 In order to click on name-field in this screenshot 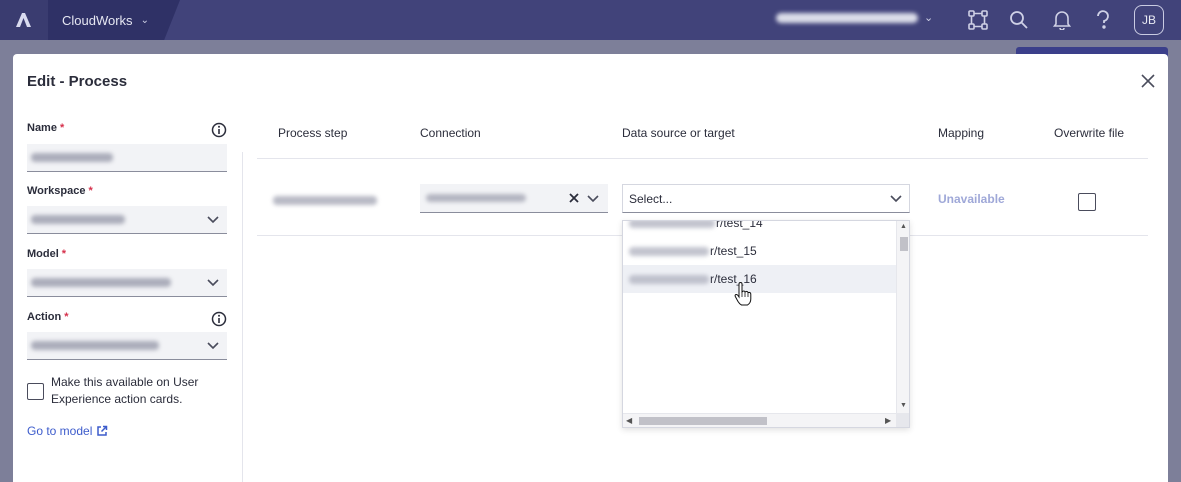, I will do `click(127, 158)`.